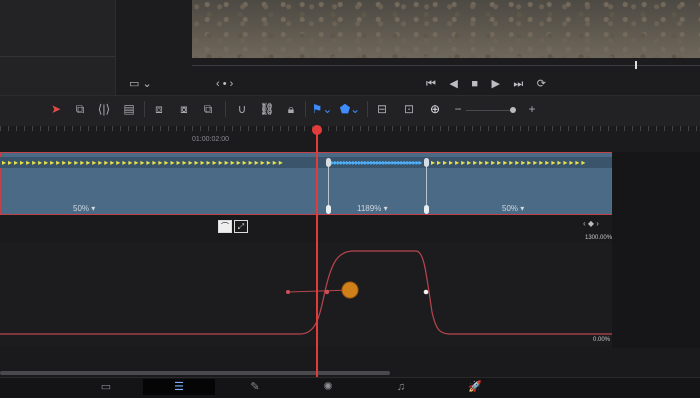 This screenshot has width=700, height=398. I want to click on timeline-scrollbar, so click(195, 373).